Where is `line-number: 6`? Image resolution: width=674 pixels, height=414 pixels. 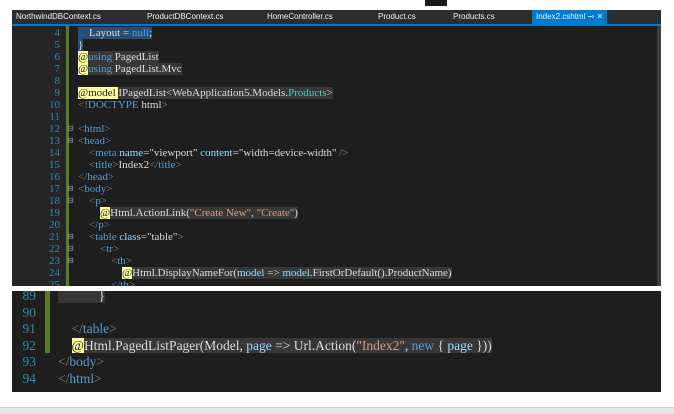
line-number: 6 is located at coordinates (57, 57).